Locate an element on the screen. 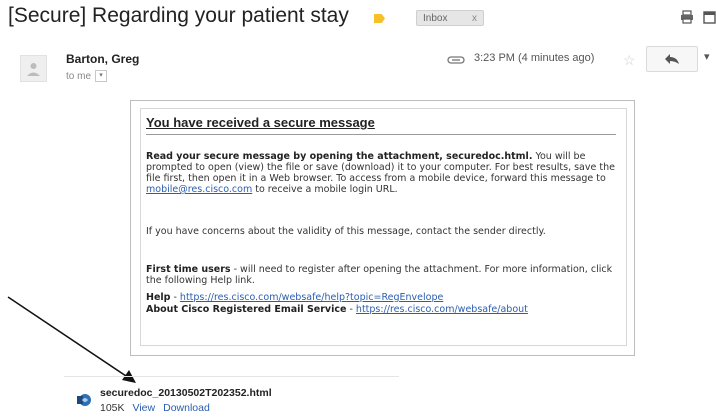 The image size is (716, 419). attachment-divider is located at coordinates (231, 376).